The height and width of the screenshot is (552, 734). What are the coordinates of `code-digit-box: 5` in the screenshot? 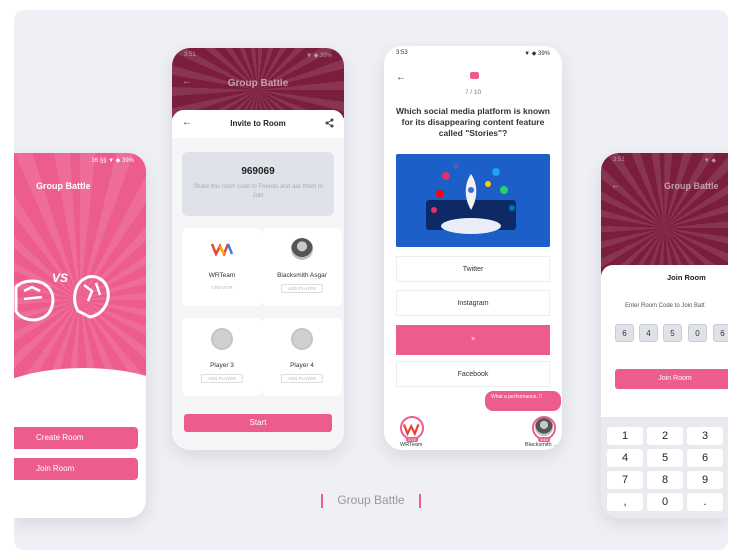 It's located at (672, 333).